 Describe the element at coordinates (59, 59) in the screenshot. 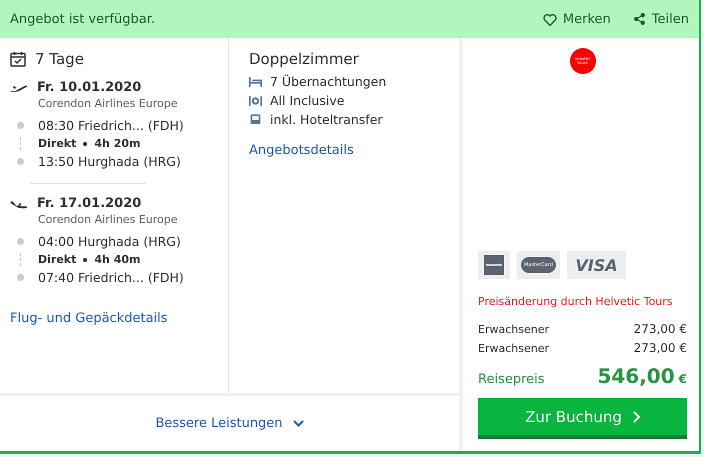

I see `trip-duration: 7 Tage` at that location.